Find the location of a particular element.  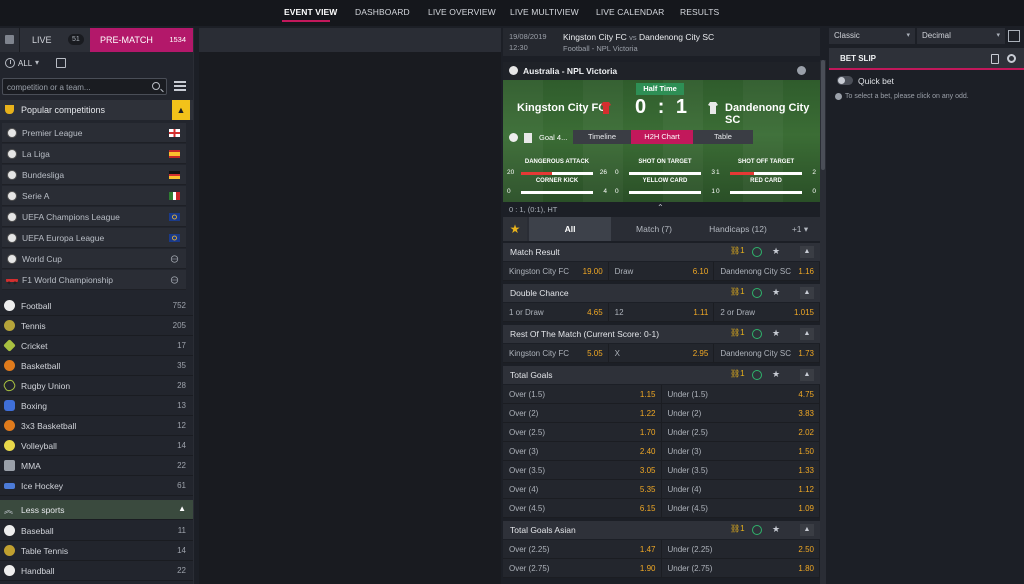

search-input is located at coordinates (77, 87).